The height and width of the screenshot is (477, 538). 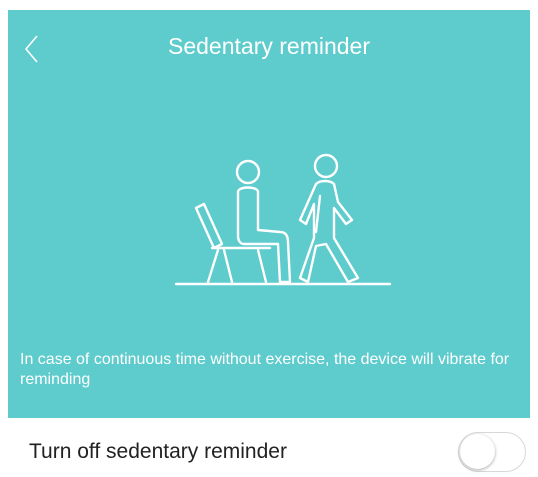 I want to click on page-title: Sedentary reminder, so click(x=269, y=46).